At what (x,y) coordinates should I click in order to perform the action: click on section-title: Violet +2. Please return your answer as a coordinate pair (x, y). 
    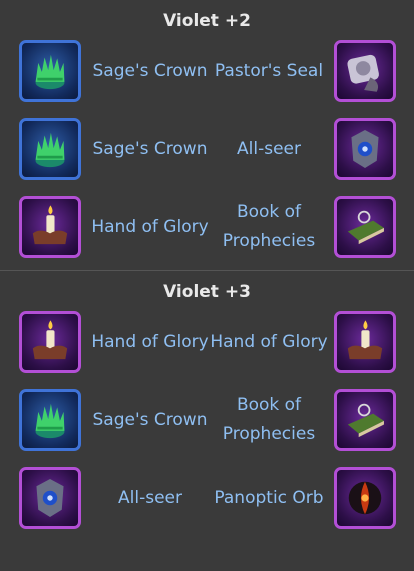
    Looking at the image, I should click on (207, 21).